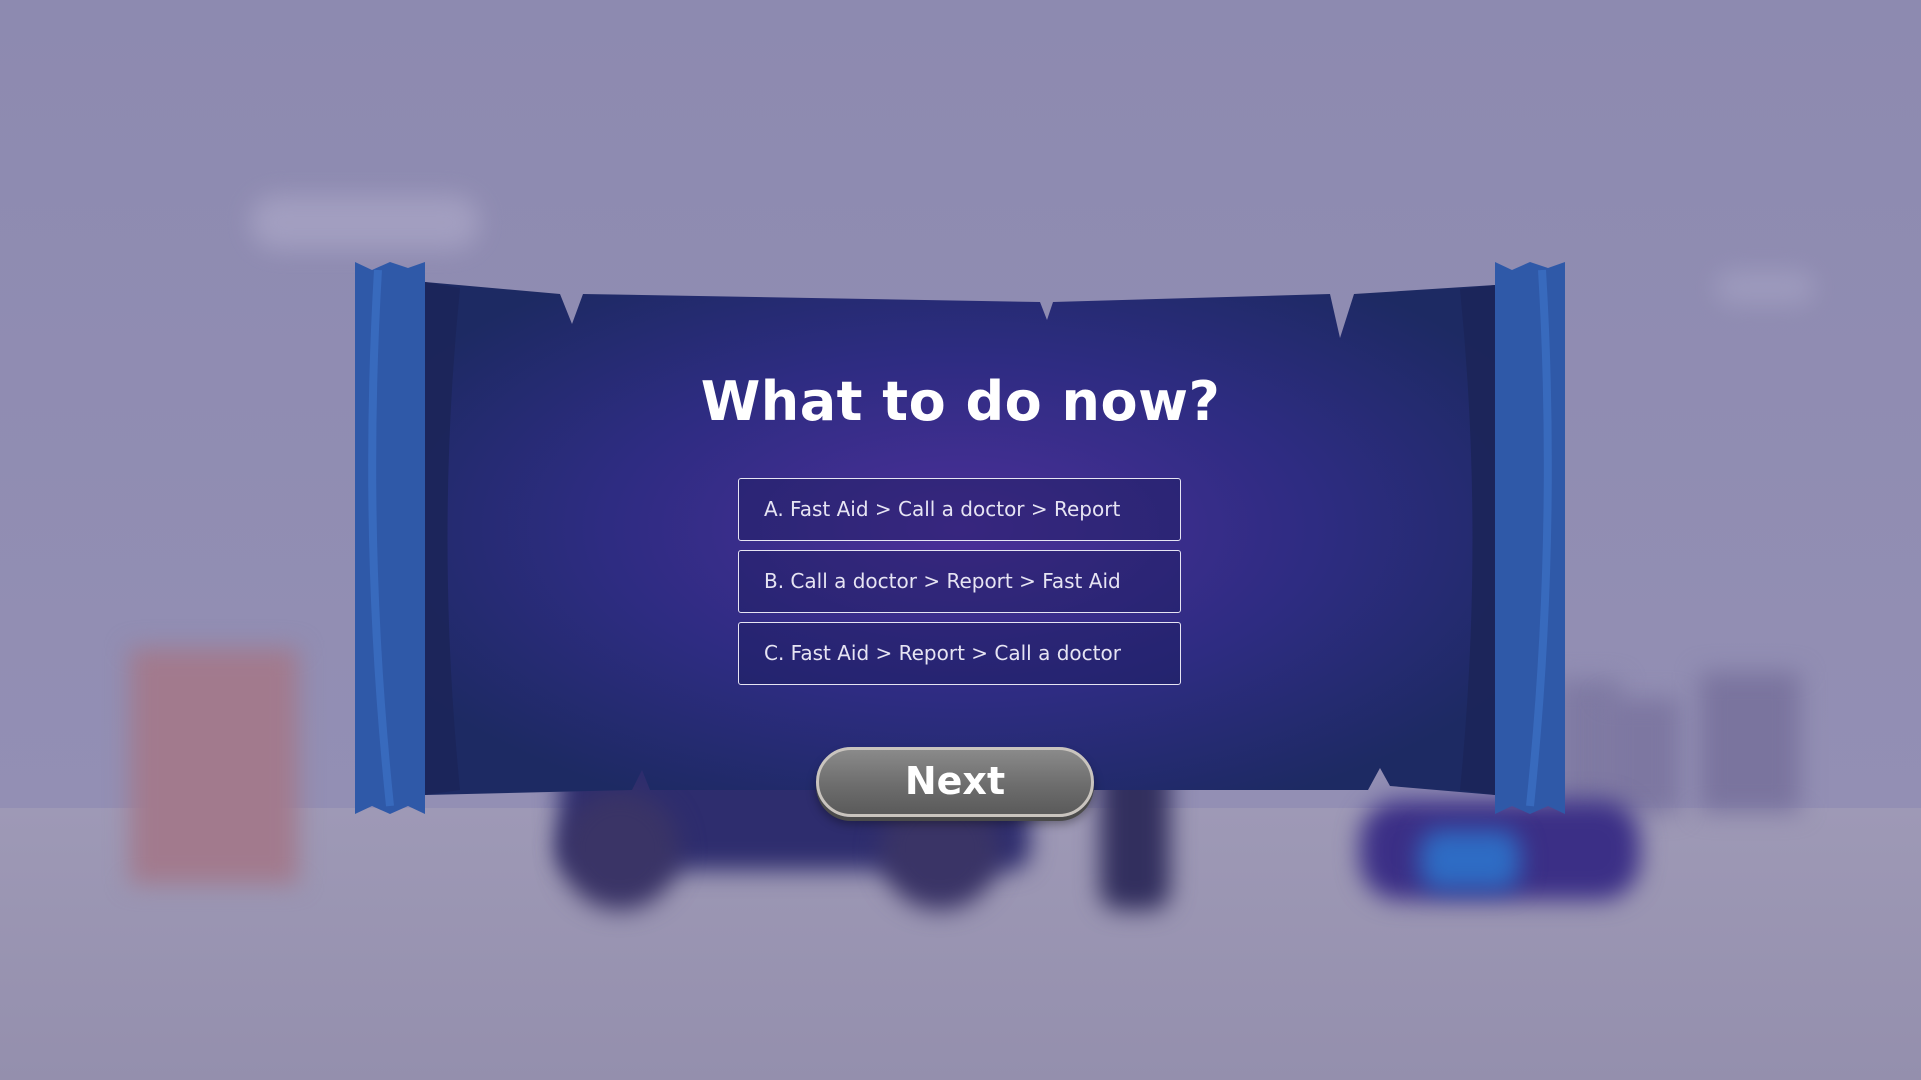  I want to click on next-button: Next, so click(955, 782).